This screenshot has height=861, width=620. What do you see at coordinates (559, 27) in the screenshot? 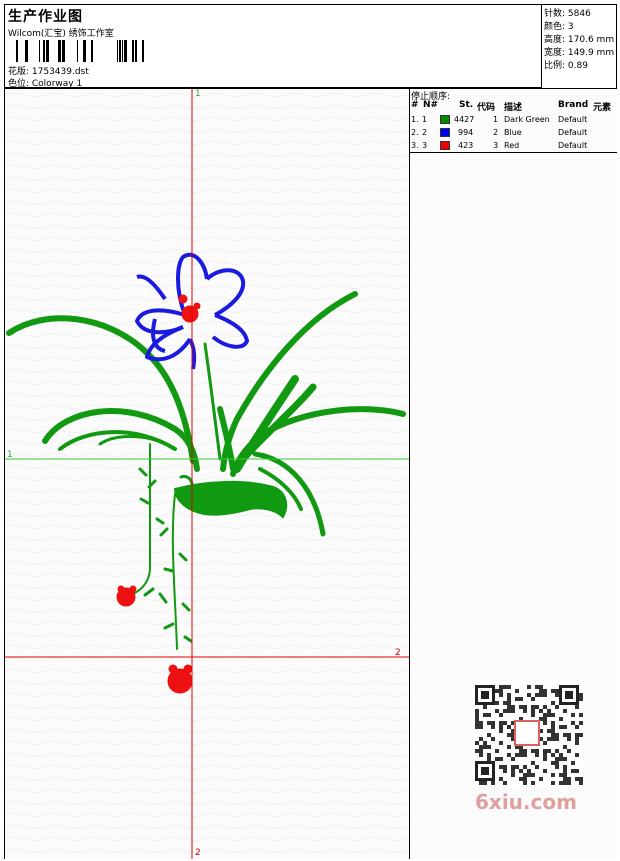
I see `stat-colors: 颜色: 3` at bounding box center [559, 27].